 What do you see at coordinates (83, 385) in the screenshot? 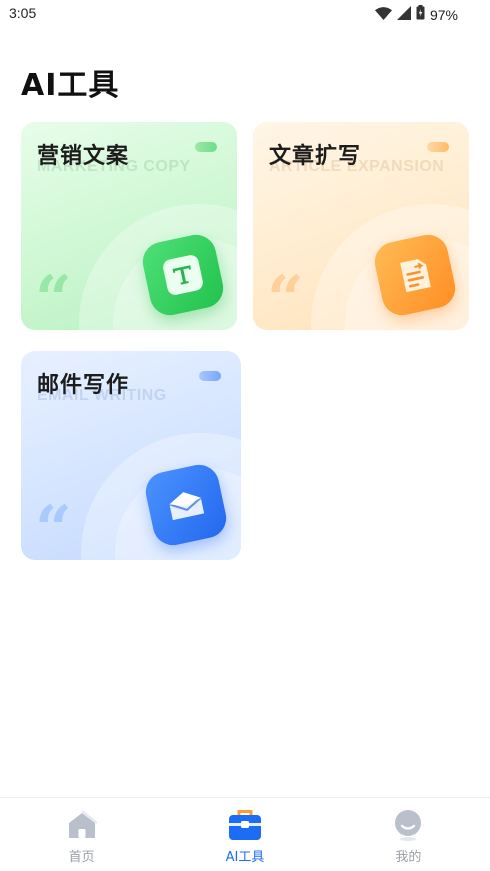
I see `card-title: 邮件写作` at bounding box center [83, 385].